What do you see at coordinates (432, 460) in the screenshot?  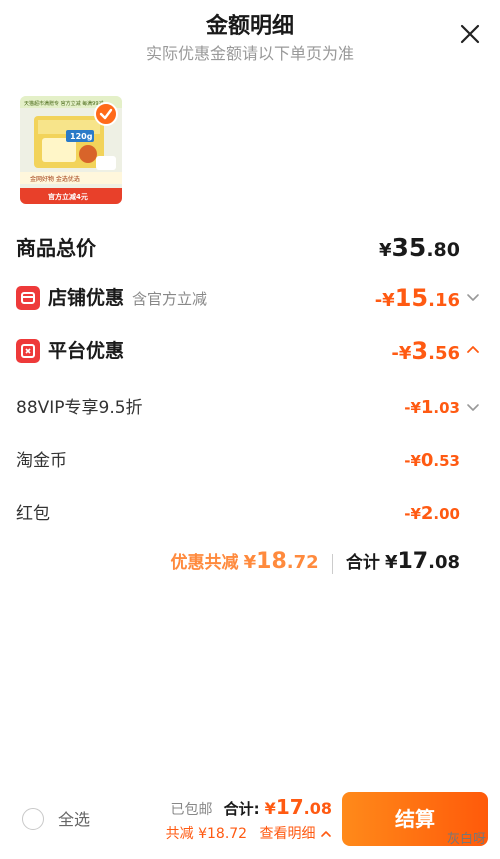 I see `taojinbi-amount: -¥0.53` at bounding box center [432, 460].